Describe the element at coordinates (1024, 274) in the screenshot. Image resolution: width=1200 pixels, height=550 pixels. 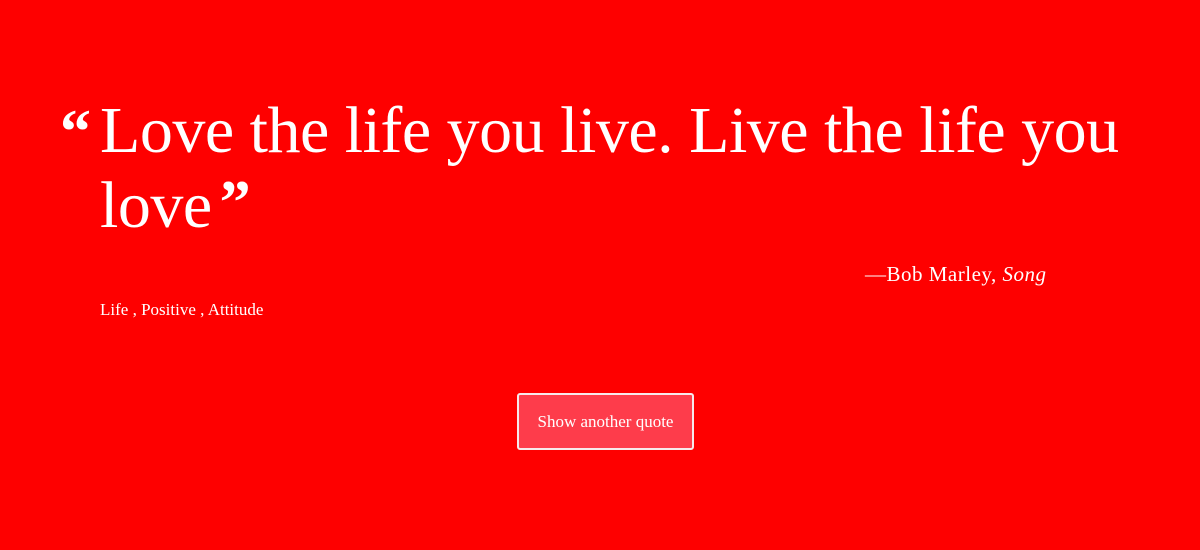
I see `quote-source: Song` at that location.